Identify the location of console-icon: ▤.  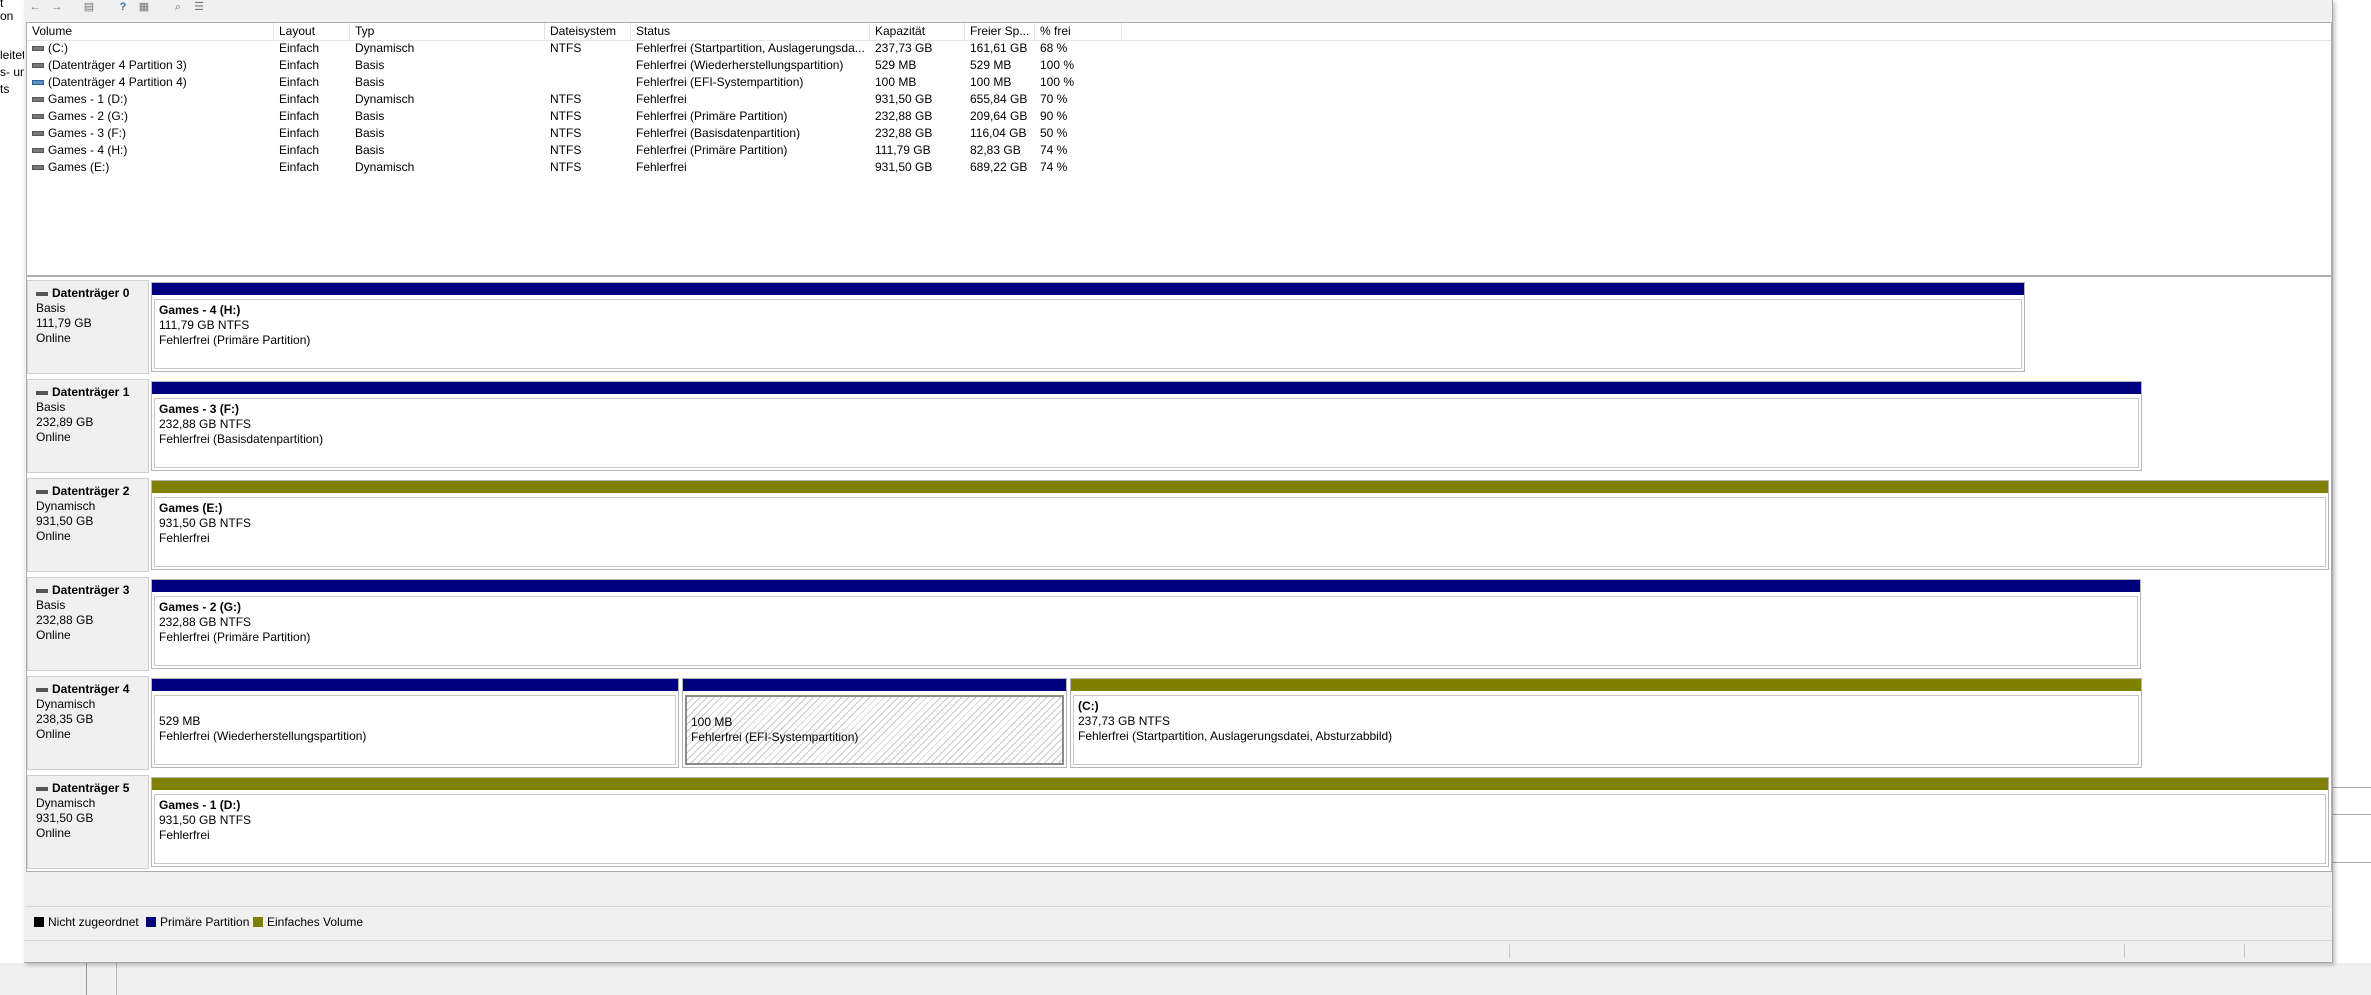
(89, 7).